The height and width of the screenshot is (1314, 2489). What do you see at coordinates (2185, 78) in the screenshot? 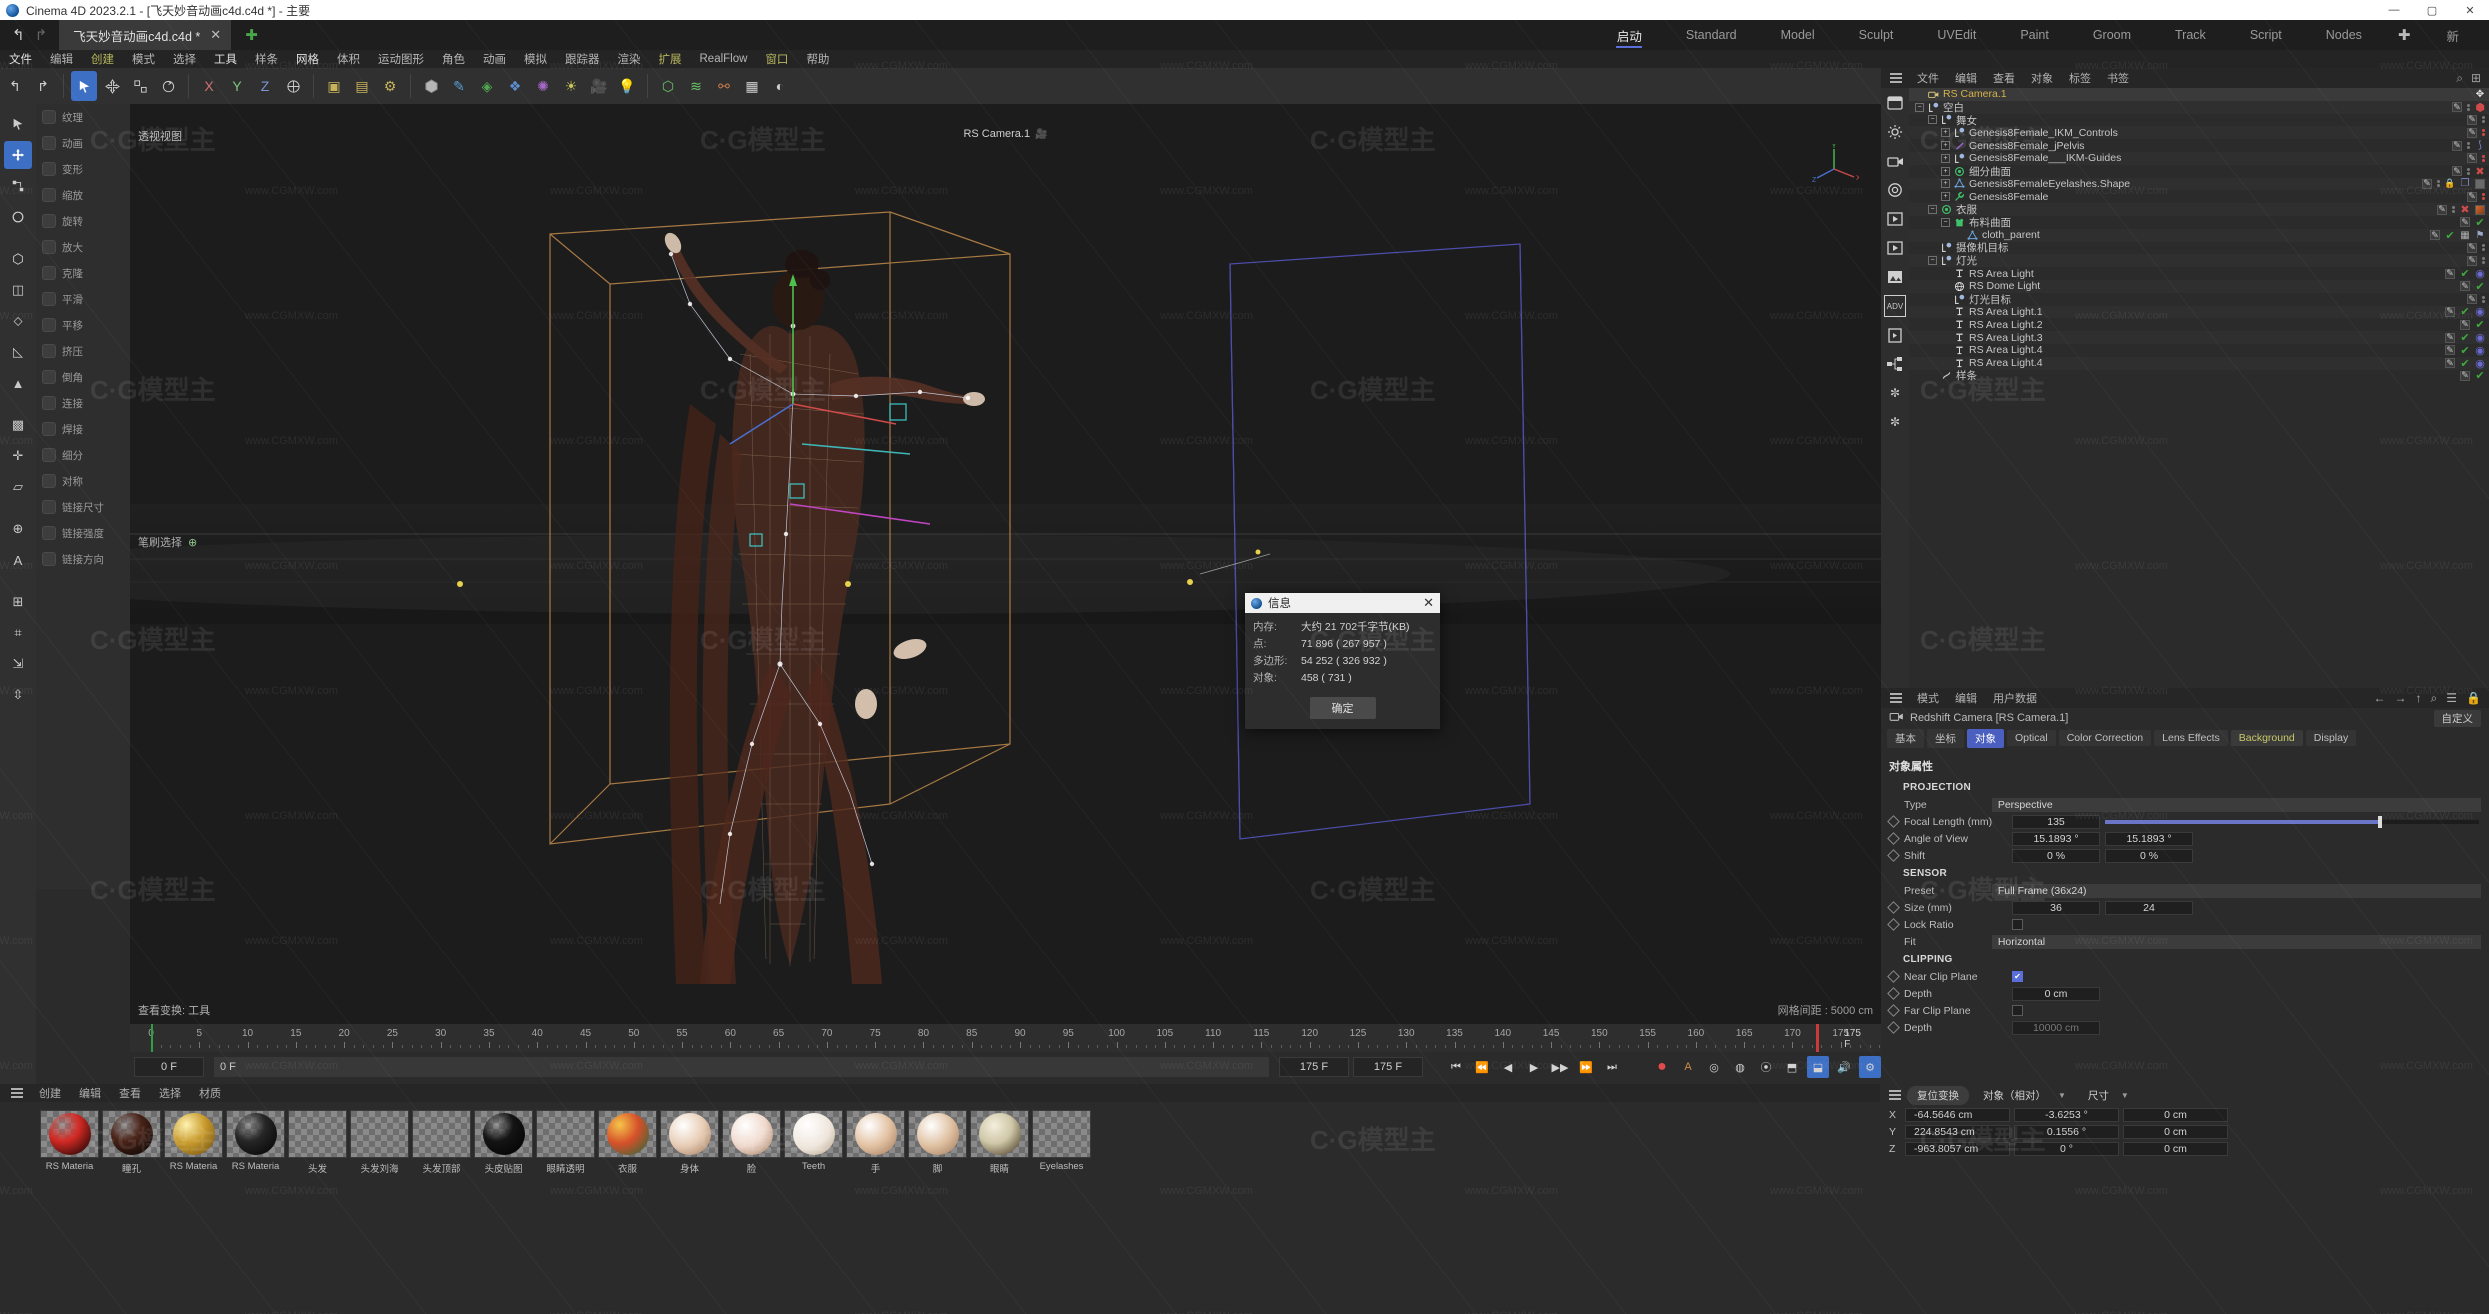
I see `object-manager-menubar: 文件 编辑 查看 对象 标签 书签 ⌕ ⊞` at bounding box center [2185, 78].